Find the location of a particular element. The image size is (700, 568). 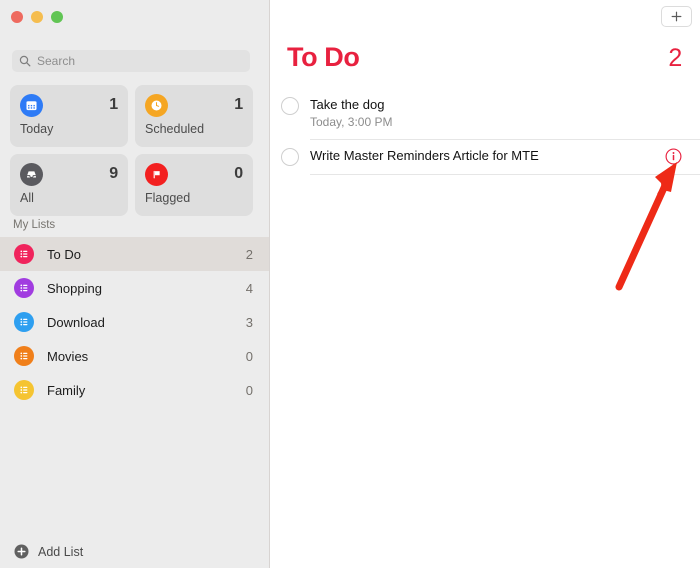

close-button is located at coordinates (17, 17).